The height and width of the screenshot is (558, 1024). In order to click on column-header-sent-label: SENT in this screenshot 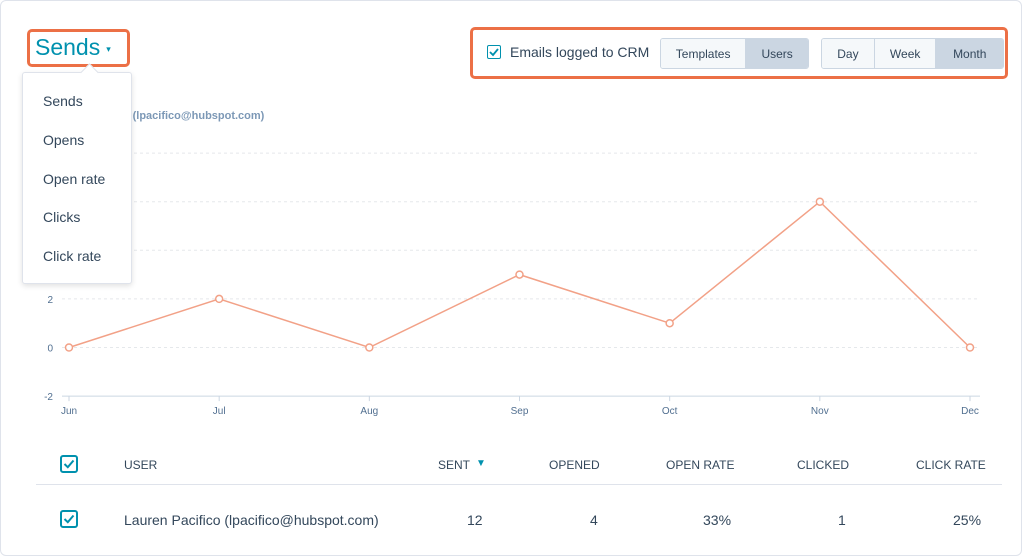, I will do `click(454, 465)`.